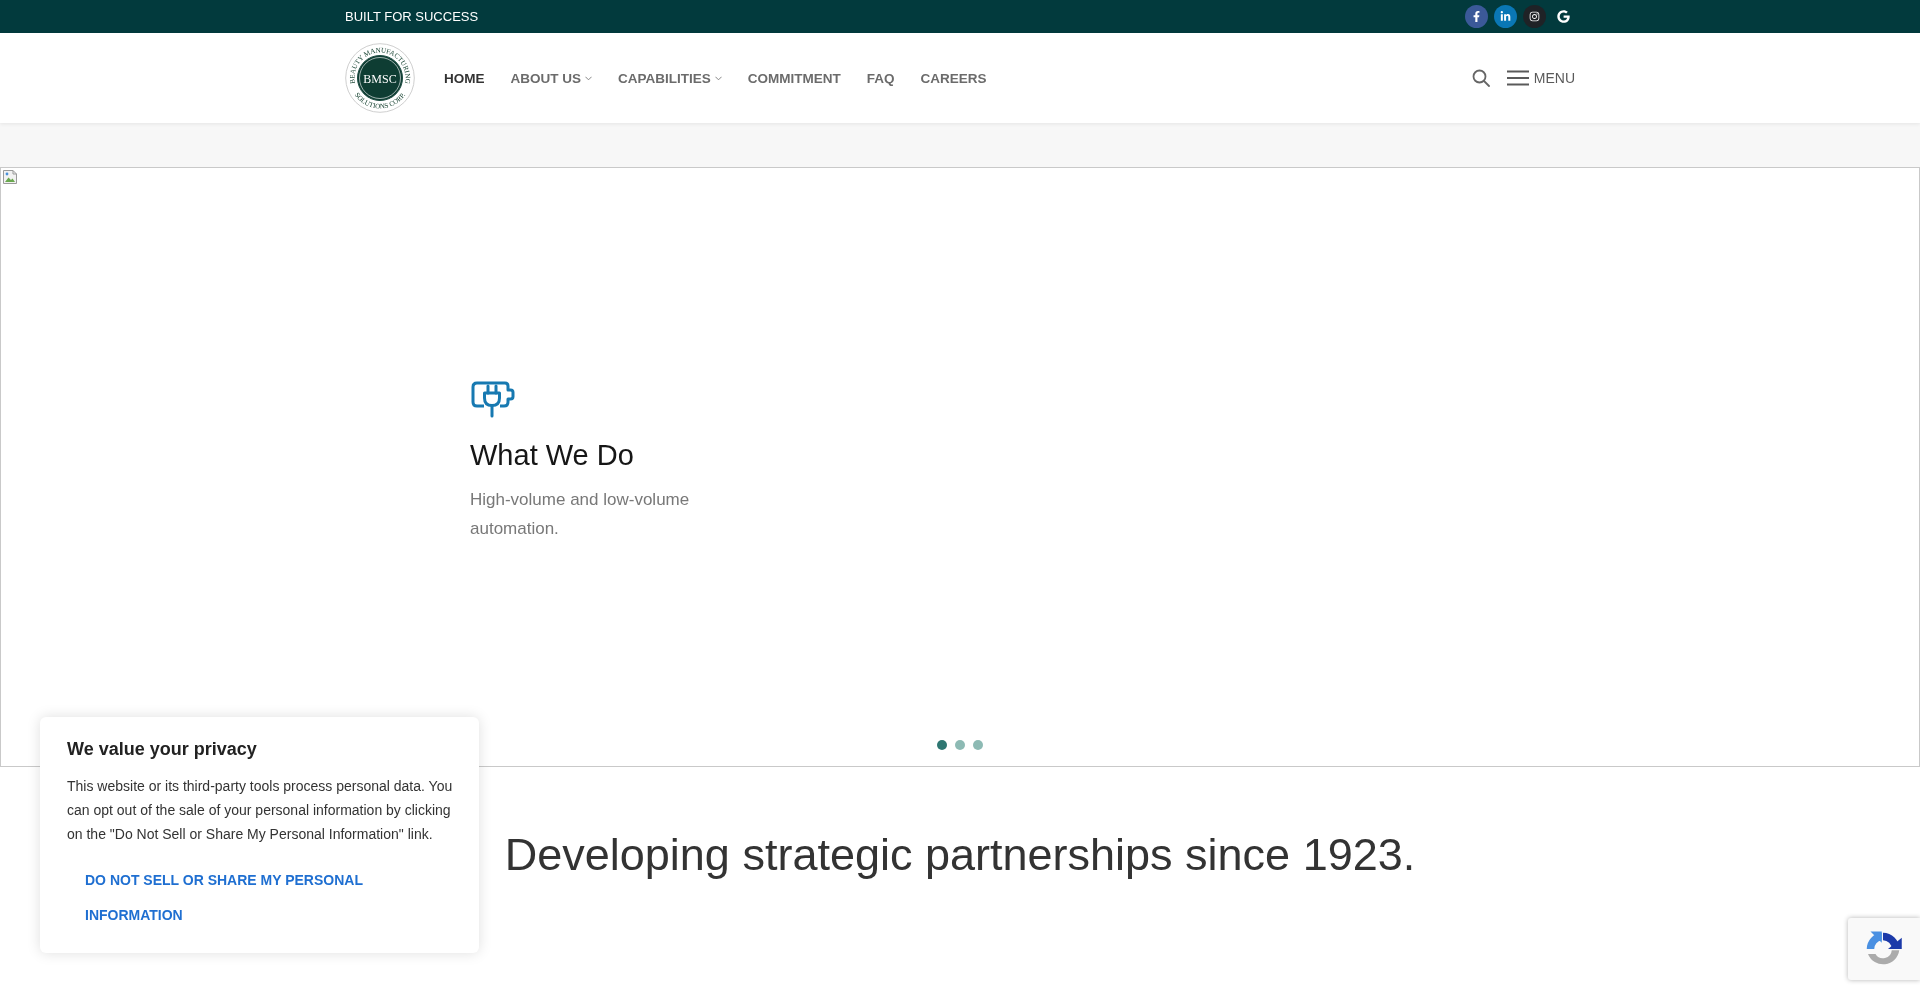  Describe the element at coordinates (1534, 16) in the screenshot. I see `instagram-icon` at that location.